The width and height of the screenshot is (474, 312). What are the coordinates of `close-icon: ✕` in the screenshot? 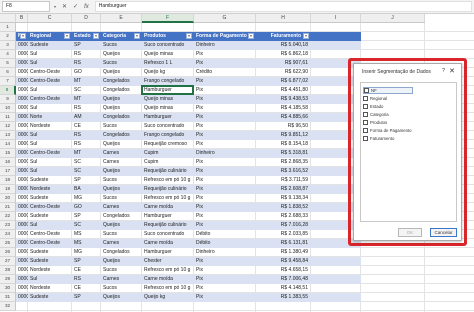 It's located at (452, 71).